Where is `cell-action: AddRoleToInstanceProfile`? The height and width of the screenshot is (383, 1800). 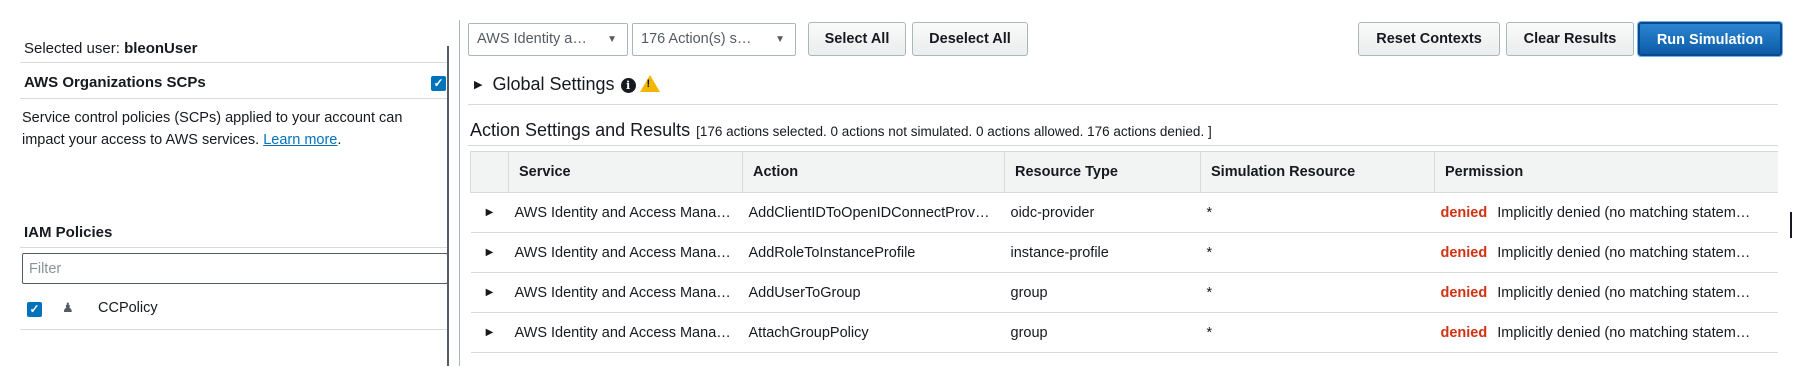
cell-action: AddRoleToInstanceProfile is located at coordinates (873, 252).